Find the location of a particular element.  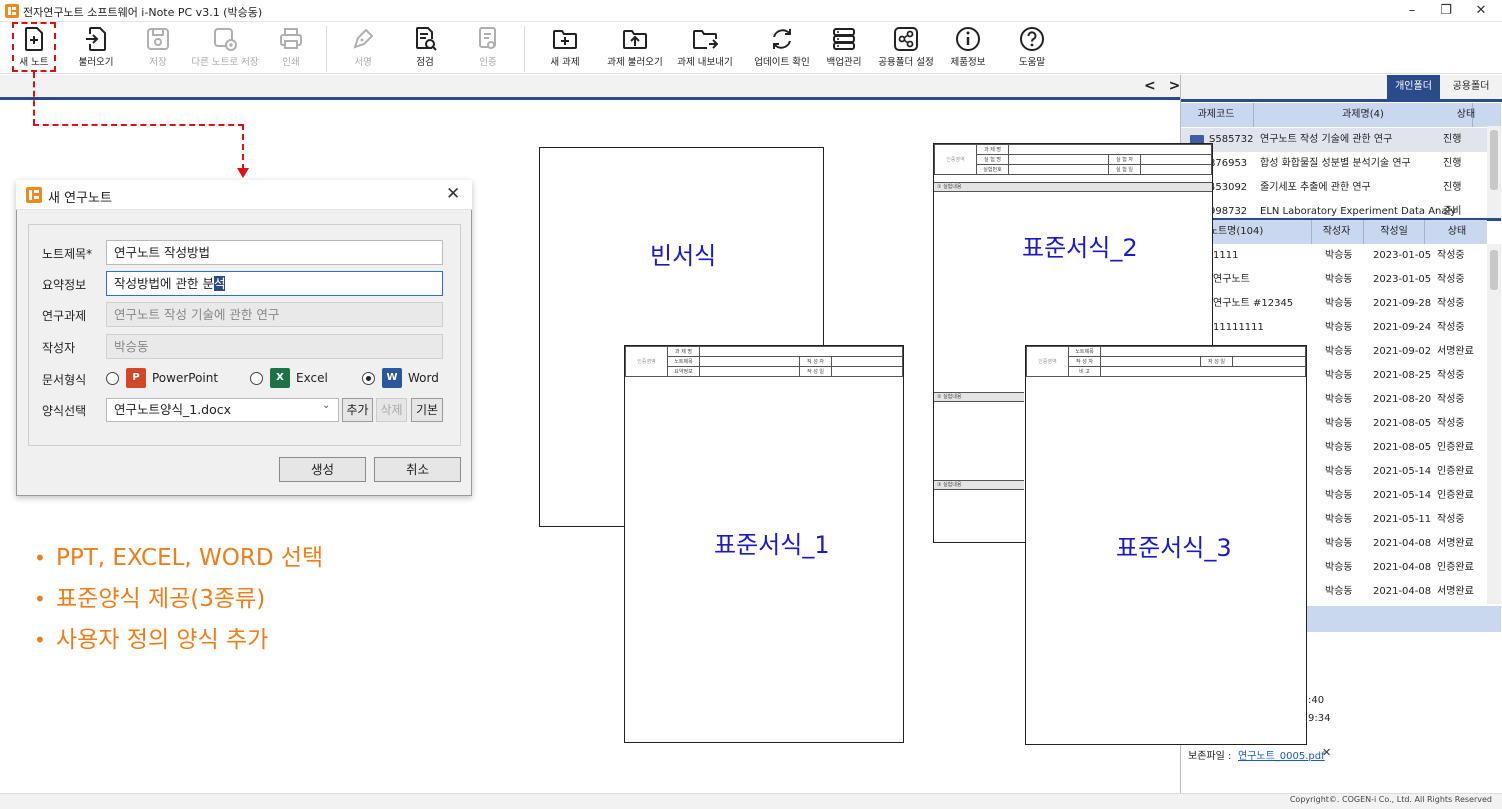

powerpoint-label: PowerPoint is located at coordinates (185, 378).